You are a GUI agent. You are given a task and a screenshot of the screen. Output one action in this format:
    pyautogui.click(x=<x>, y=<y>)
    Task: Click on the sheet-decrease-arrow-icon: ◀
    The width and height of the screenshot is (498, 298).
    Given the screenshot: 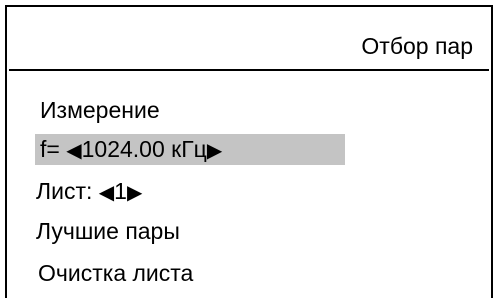 What is the action you would take?
    pyautogui.click(x=106, y=193)
    